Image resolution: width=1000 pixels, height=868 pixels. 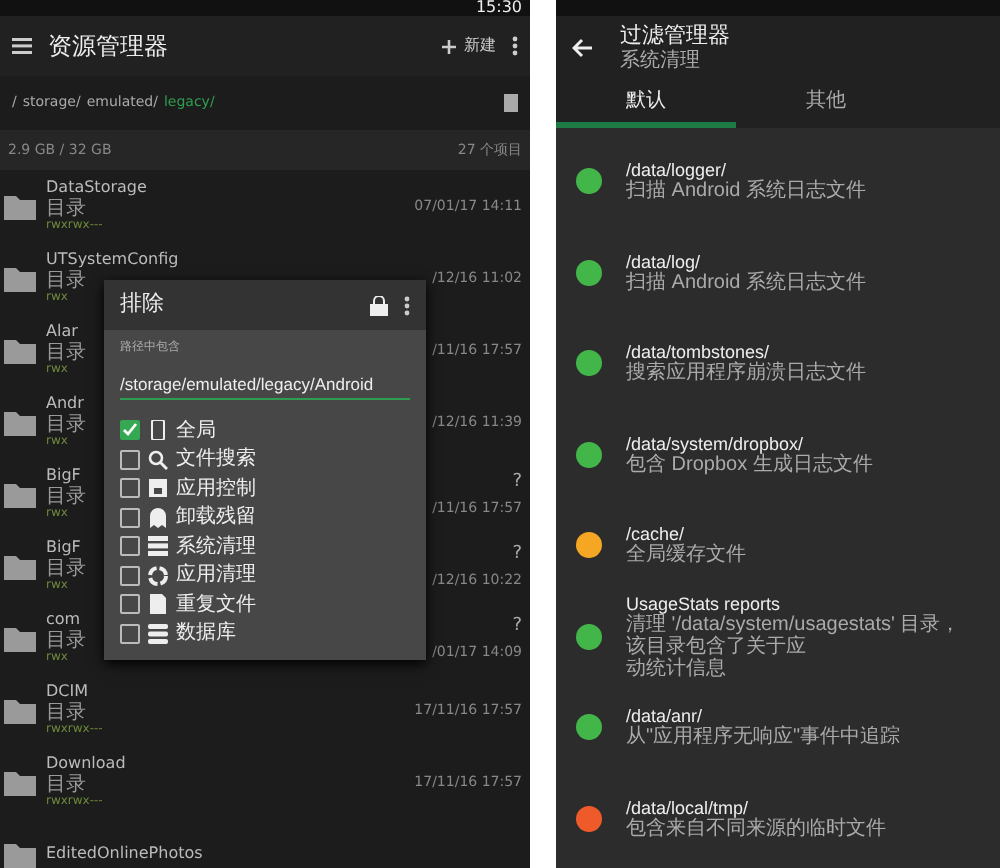 What do you see at coordinates (67, 692) in the screenshot?
I see `file-name: DCIM` at bounding box center [67, 692].